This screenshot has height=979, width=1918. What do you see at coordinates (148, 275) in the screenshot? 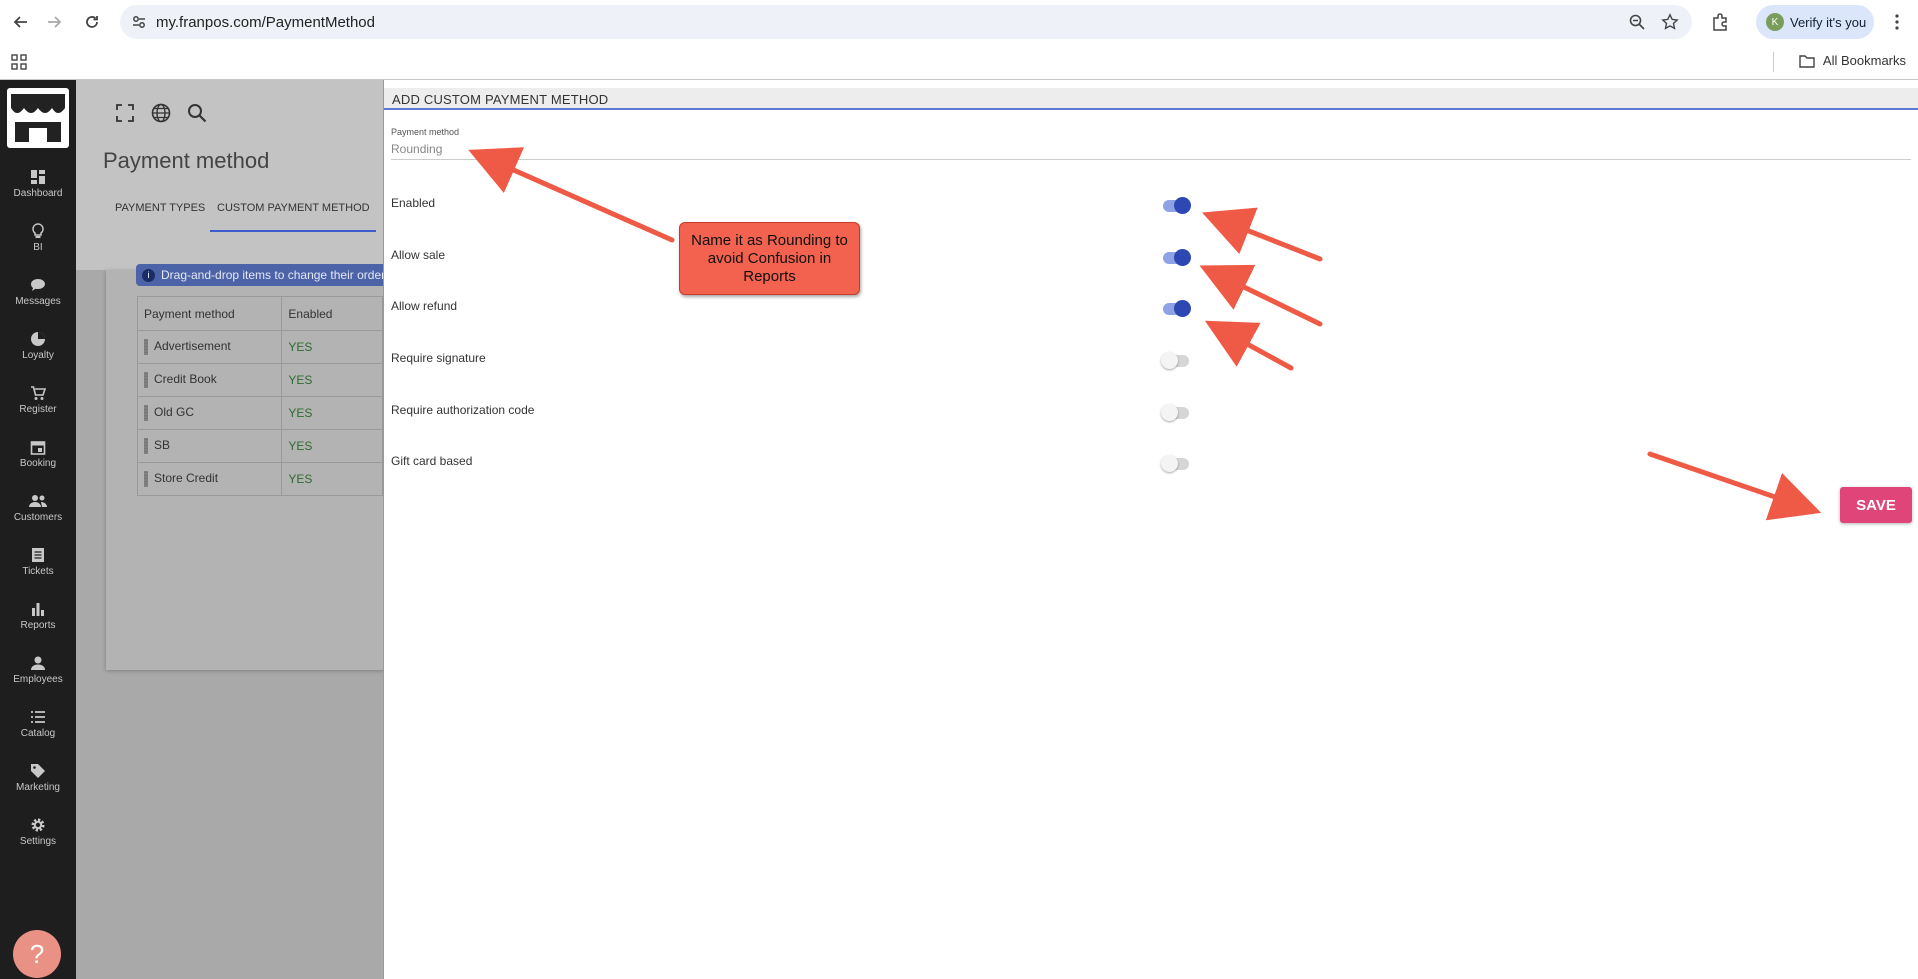
I see `info-icon: i` at bounding box center [148, 275].